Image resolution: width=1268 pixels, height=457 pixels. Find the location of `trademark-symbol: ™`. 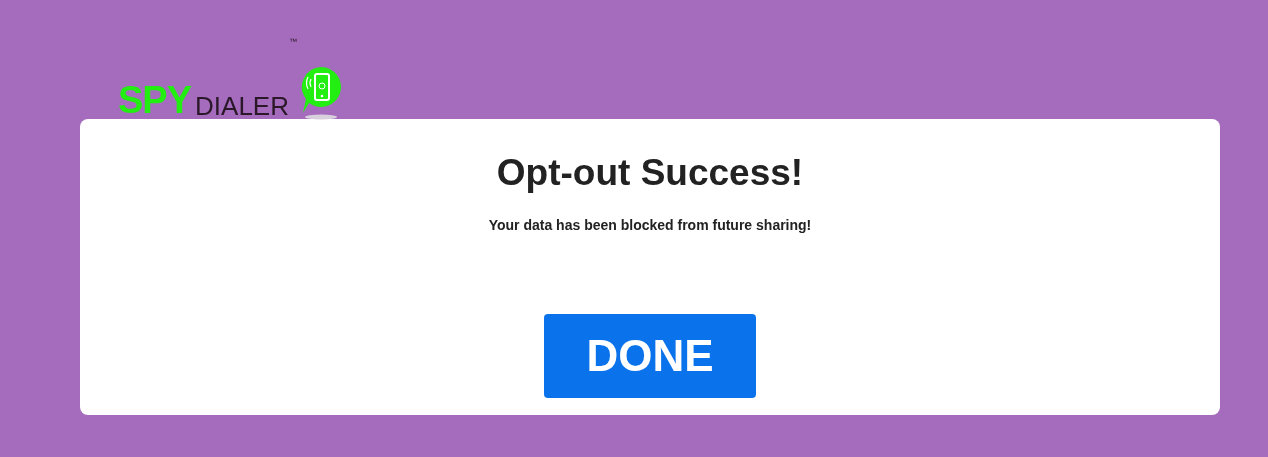

trademark-symbol: ™ is located at coordinates (292, 42).